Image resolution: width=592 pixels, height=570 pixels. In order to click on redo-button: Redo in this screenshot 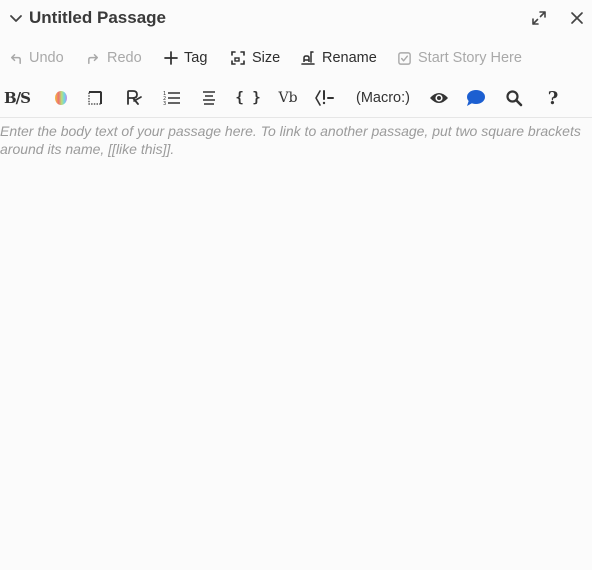, I will do `click(114, 58)`.